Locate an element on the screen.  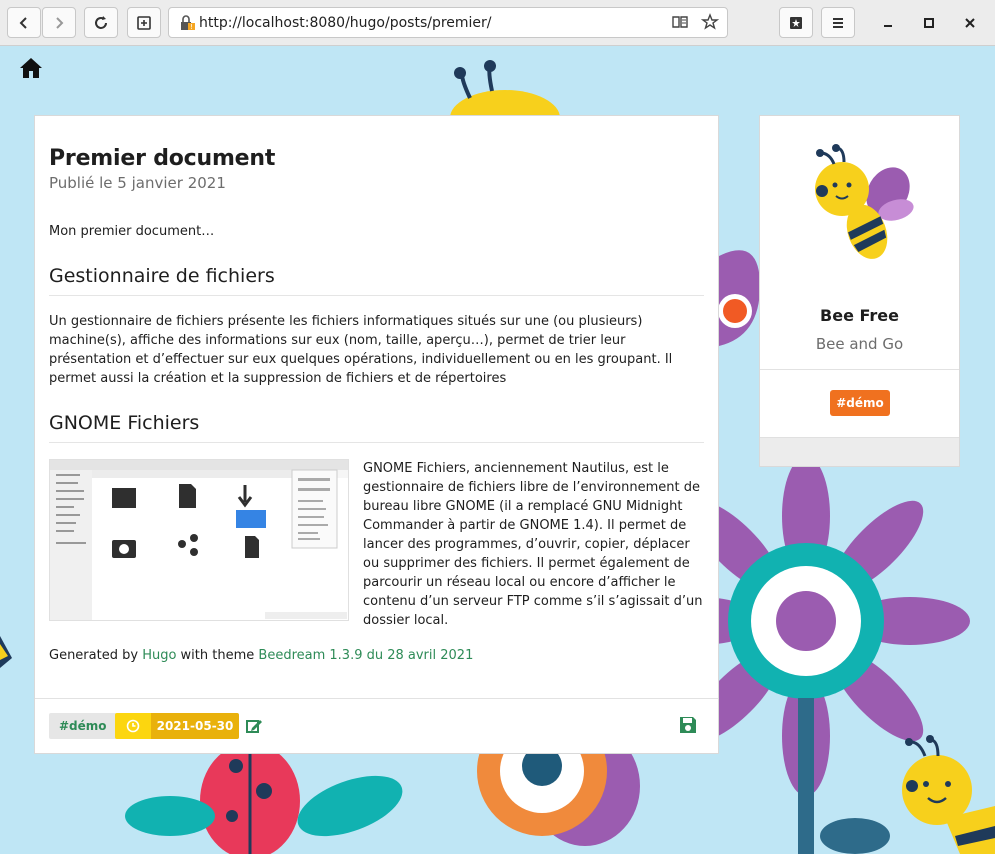
insecure-lock-icon: ! is located at coordinates (187, 23).